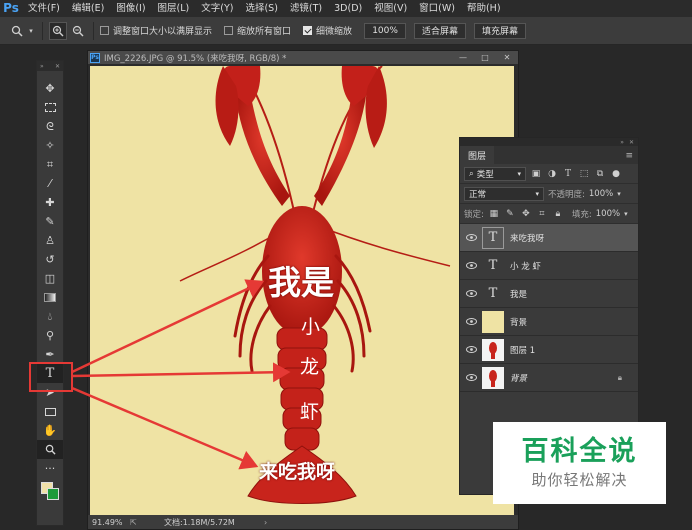  What do you see at coordinates (494, 214) in the screenshot?
I see `lock-transparency-icon: ▦` at bounding box center [494, 214].